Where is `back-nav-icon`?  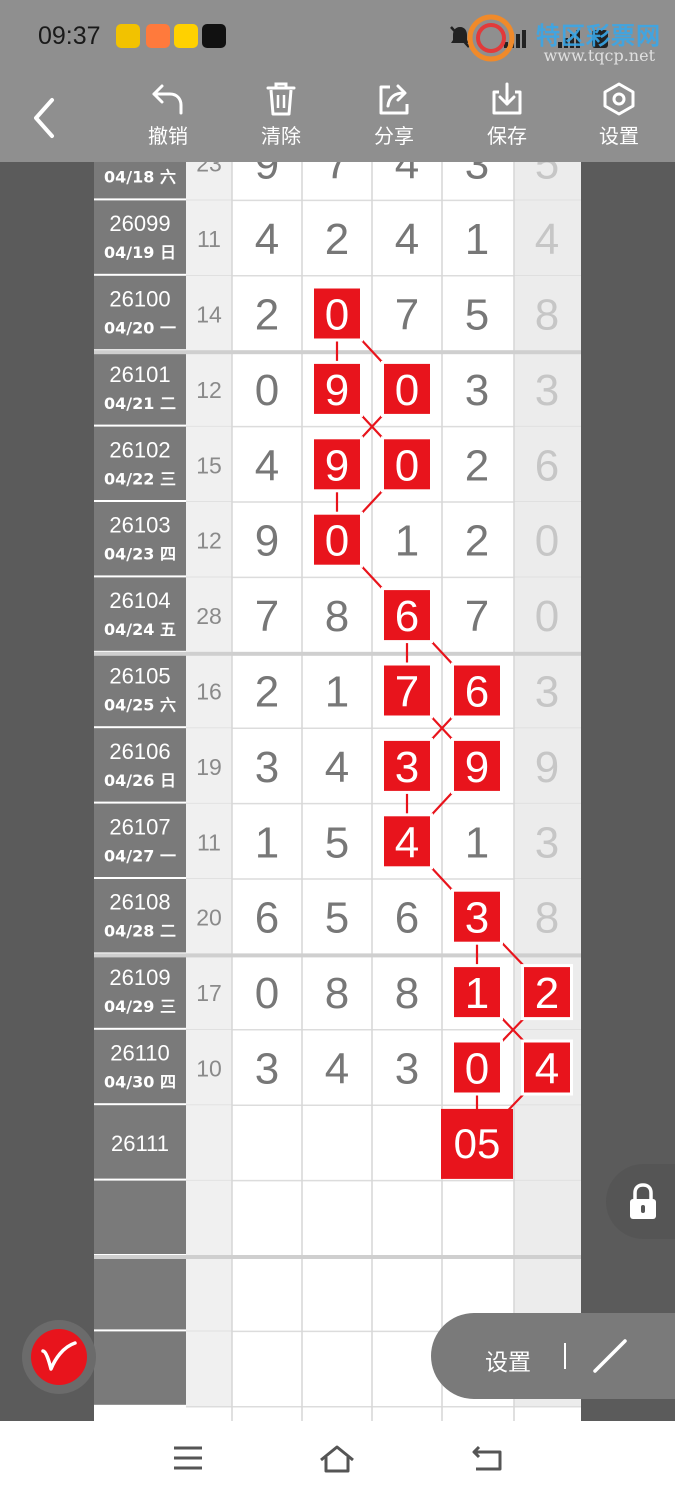
back-nav-icon is located at coordinates (487, 1458).